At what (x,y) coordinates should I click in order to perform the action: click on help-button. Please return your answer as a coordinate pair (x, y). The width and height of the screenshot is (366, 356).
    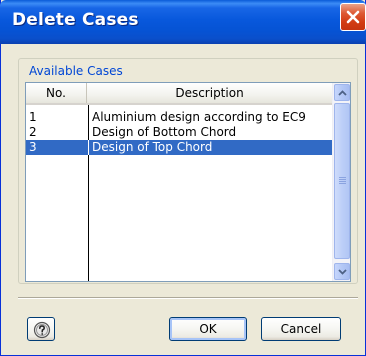
    Looking at the image, I should click on (41, 329).